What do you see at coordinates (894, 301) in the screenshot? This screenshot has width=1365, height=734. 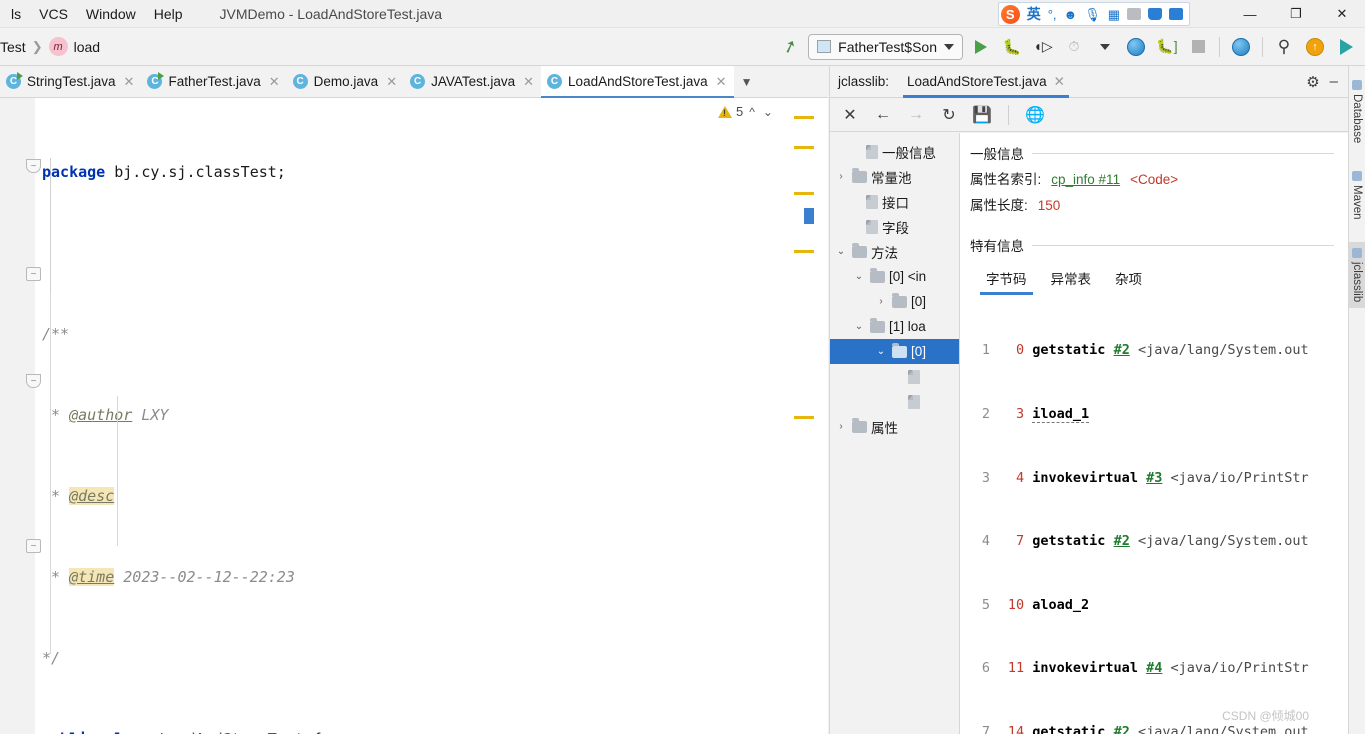 I see `tree-node-method-0-attr-0: › [0]` at bounding box center [894, 301].